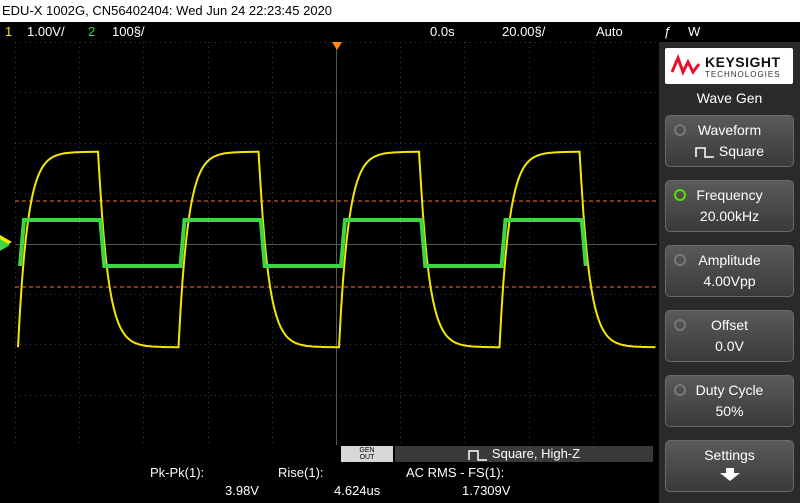 The image size is (800, 503). What do you see at coordinates (367, 450) in the screenshot?
I see `gen-out-line1: GEN` at bounding box center [367, 450].